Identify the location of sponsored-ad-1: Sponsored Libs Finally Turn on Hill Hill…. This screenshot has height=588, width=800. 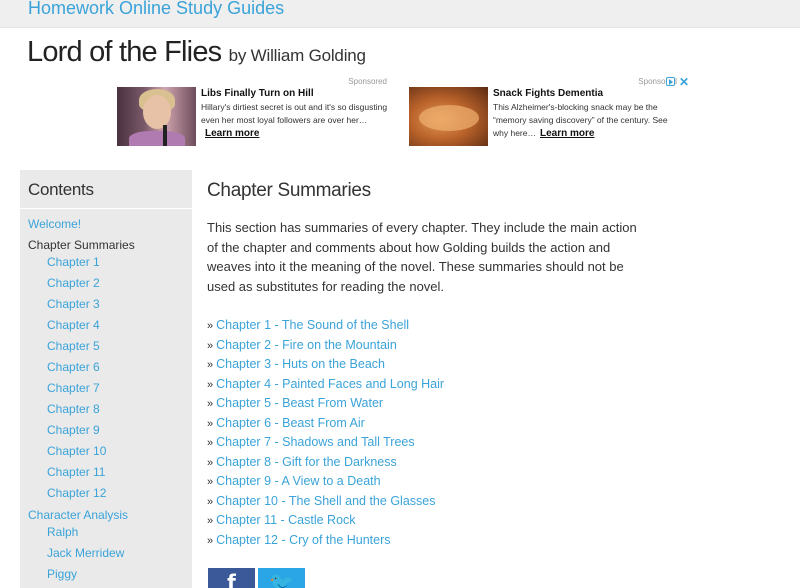
(256, 112).